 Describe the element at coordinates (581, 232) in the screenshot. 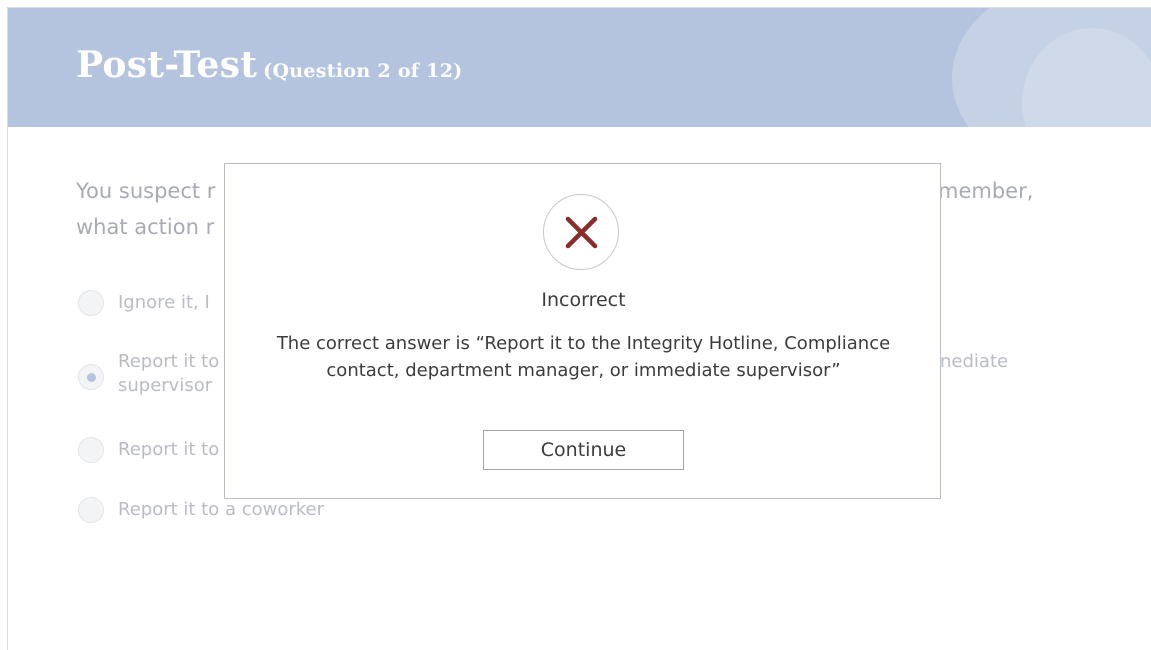

I see `x-icon` at that location.